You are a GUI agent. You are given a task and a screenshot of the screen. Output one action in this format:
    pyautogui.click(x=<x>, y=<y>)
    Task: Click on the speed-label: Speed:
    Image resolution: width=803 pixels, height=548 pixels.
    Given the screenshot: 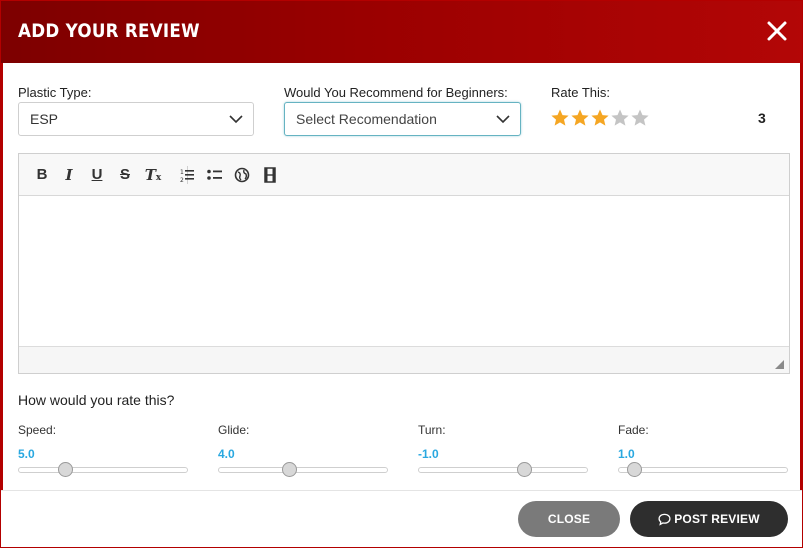 What is the action you would take?
    pyautogui.click(x=37, y=430)
    